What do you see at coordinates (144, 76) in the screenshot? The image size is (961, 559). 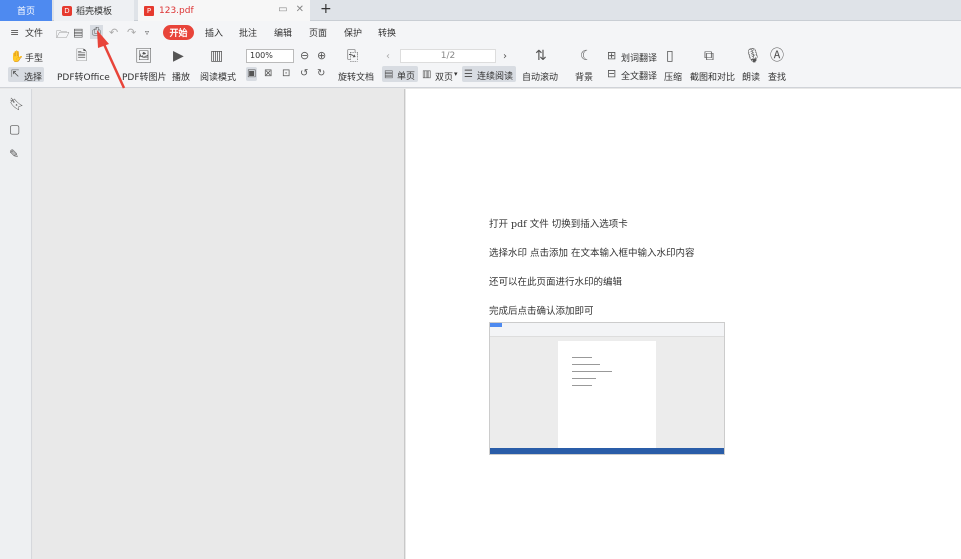 I see `pdf-to-image-button: PDF转图片` at bounding box center [144, 76].